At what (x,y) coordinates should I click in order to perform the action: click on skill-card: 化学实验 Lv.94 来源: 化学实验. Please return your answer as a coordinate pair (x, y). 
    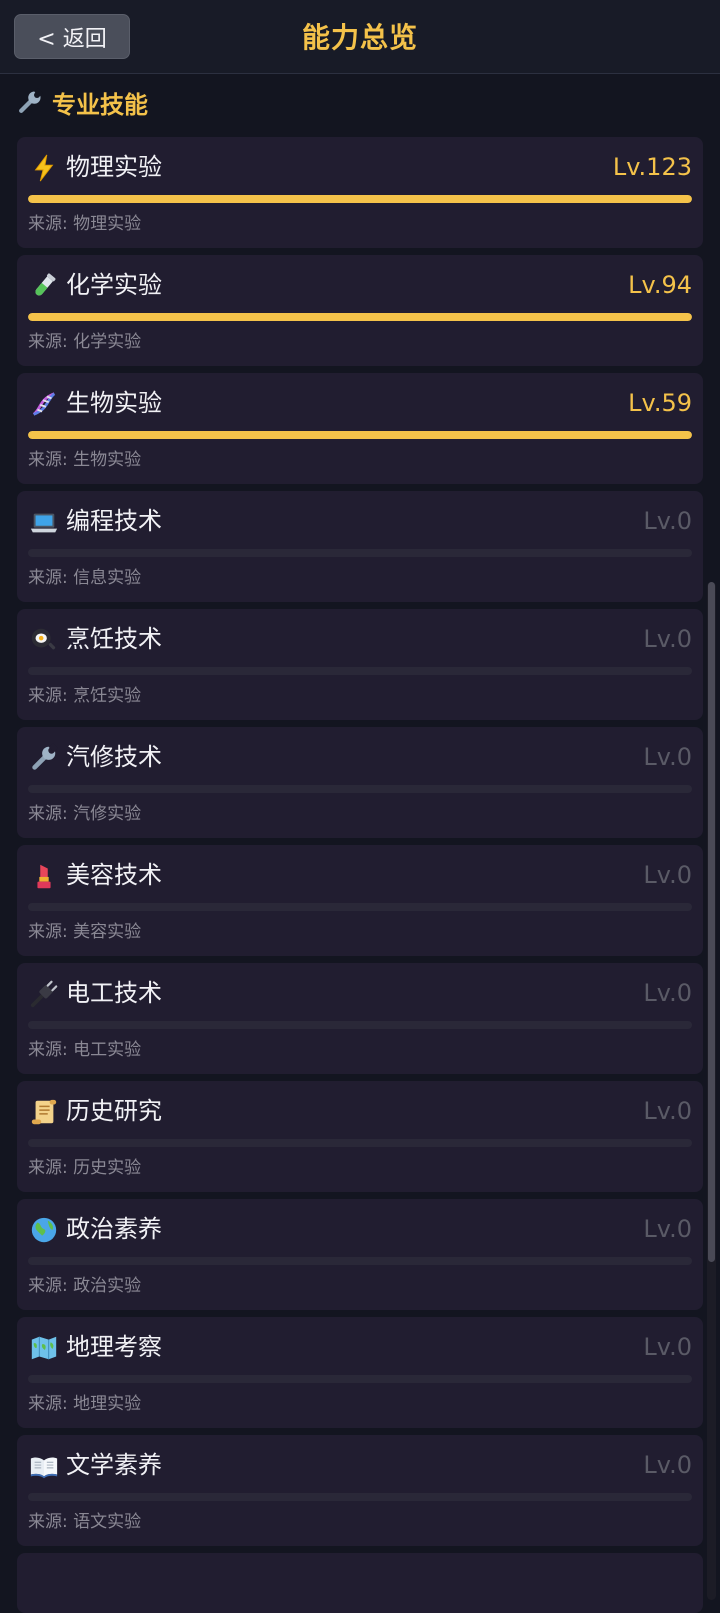
    Looking at the image, I should click on (360, 310).